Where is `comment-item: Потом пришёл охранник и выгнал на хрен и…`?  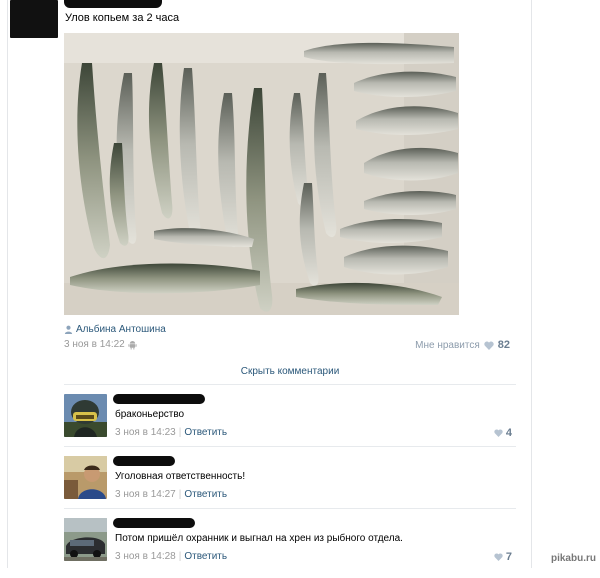
comment-item: Потом пришёл охранник и выгнал на хрен и… is located at coordinates (290, 548).